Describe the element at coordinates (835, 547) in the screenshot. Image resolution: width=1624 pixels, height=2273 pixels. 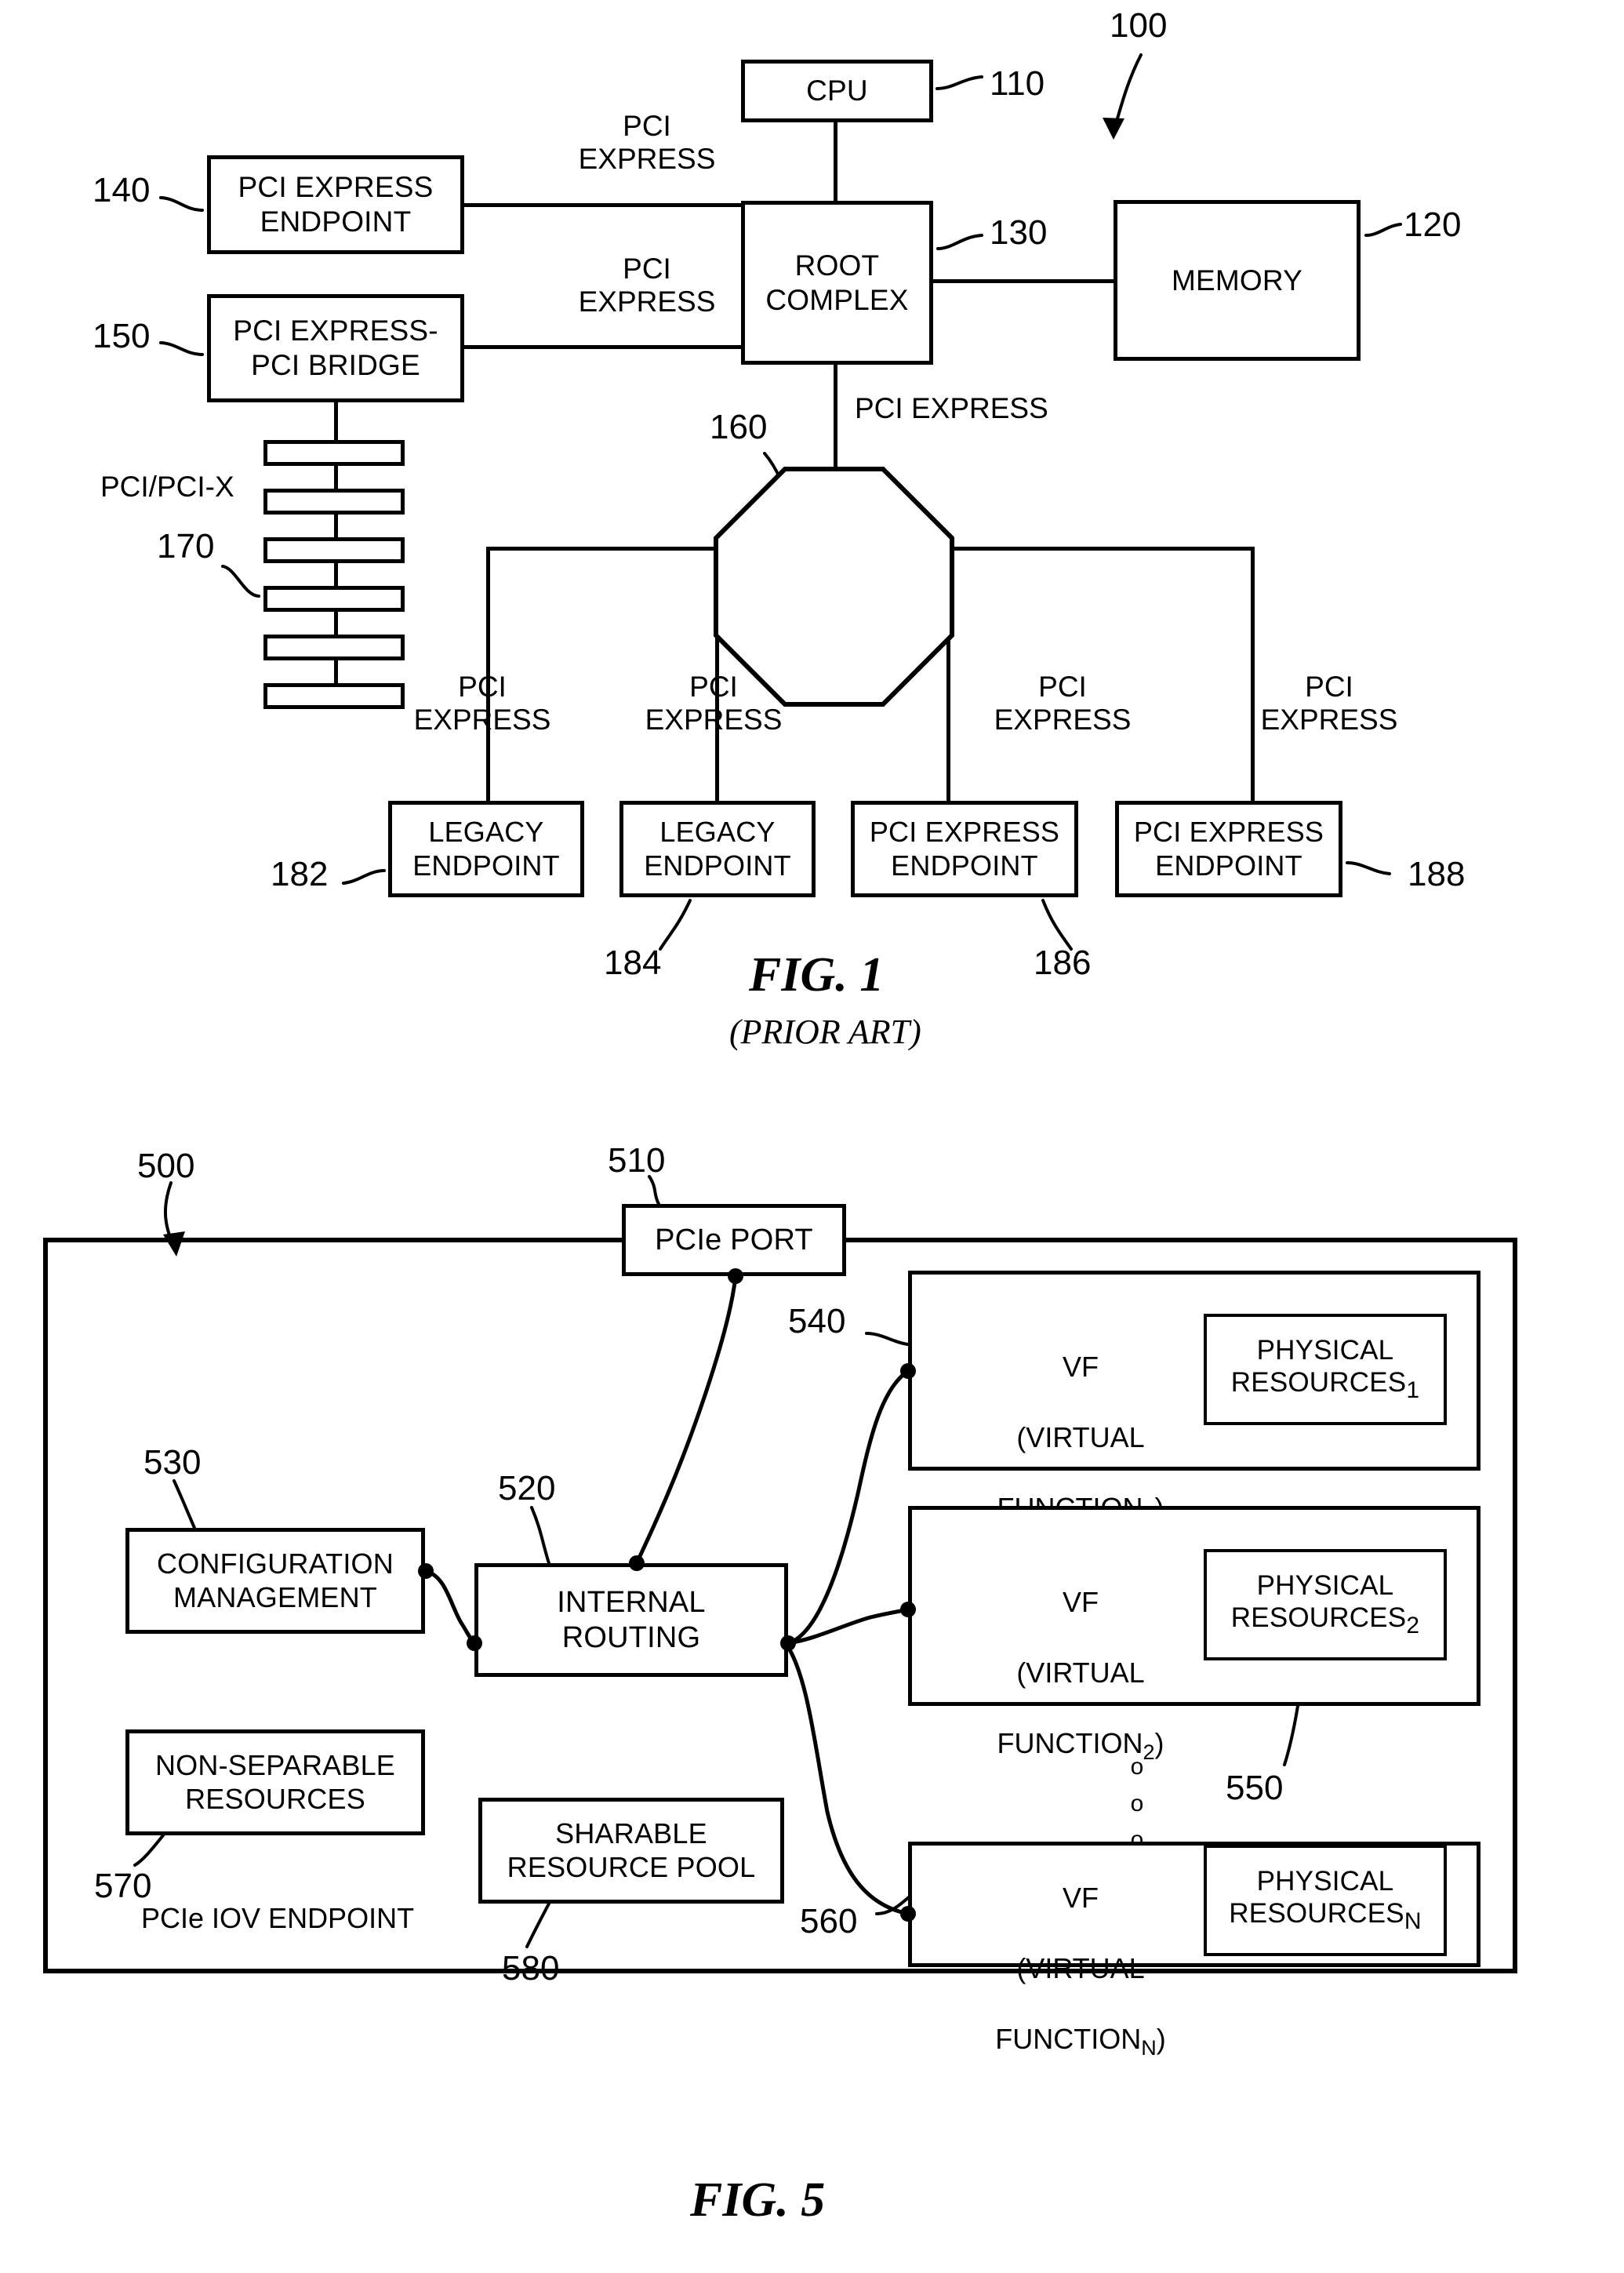
I see `node-switch-label: SWITCH` at that location.